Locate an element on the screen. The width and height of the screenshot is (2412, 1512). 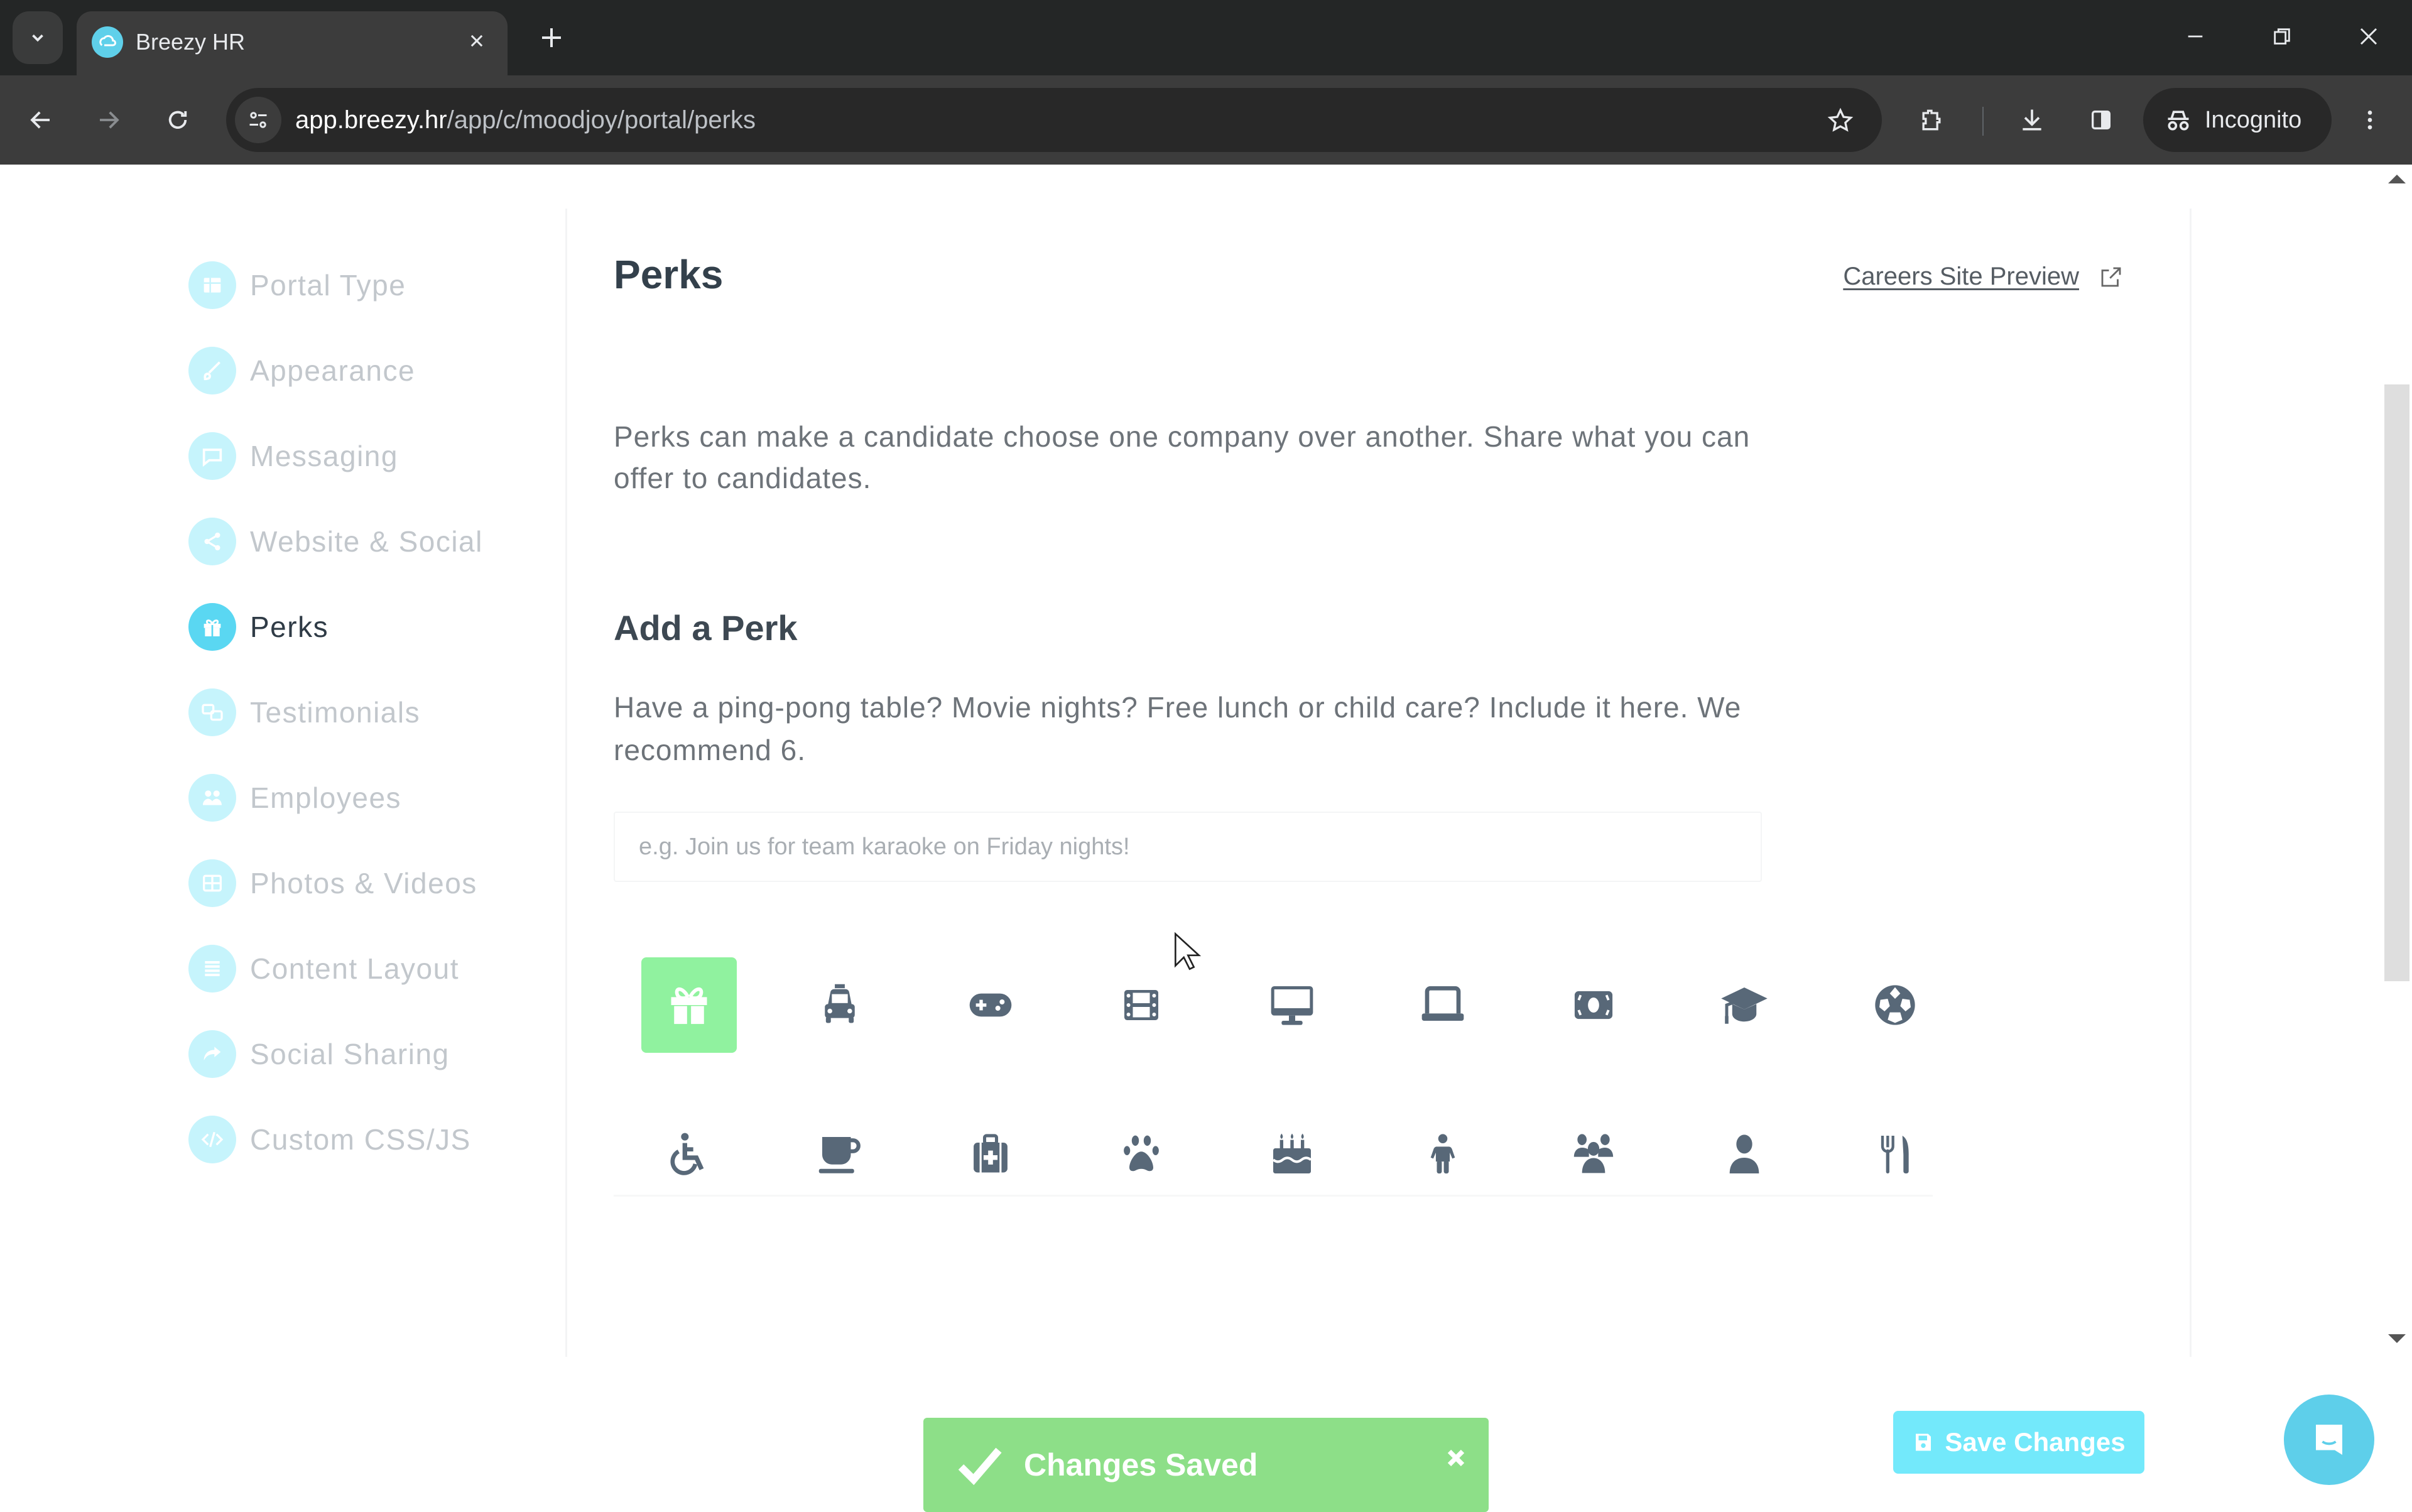
sidebar-item-messaging: Messaging is located at coordinates (293, 456).